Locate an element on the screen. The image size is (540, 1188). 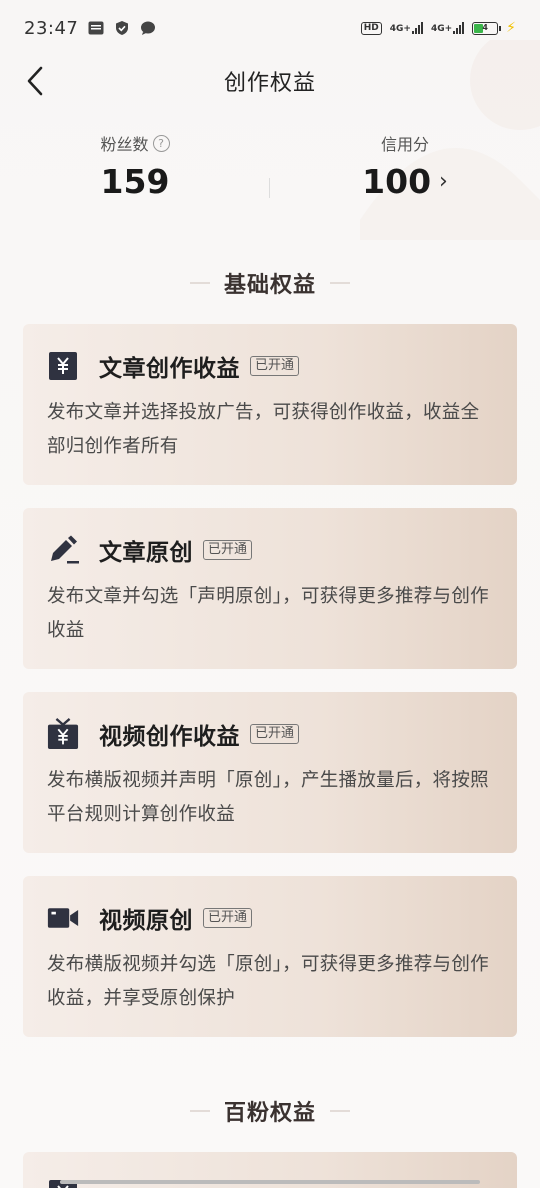
fans-label: 粉丝数 is located at coordinates (124, 144).